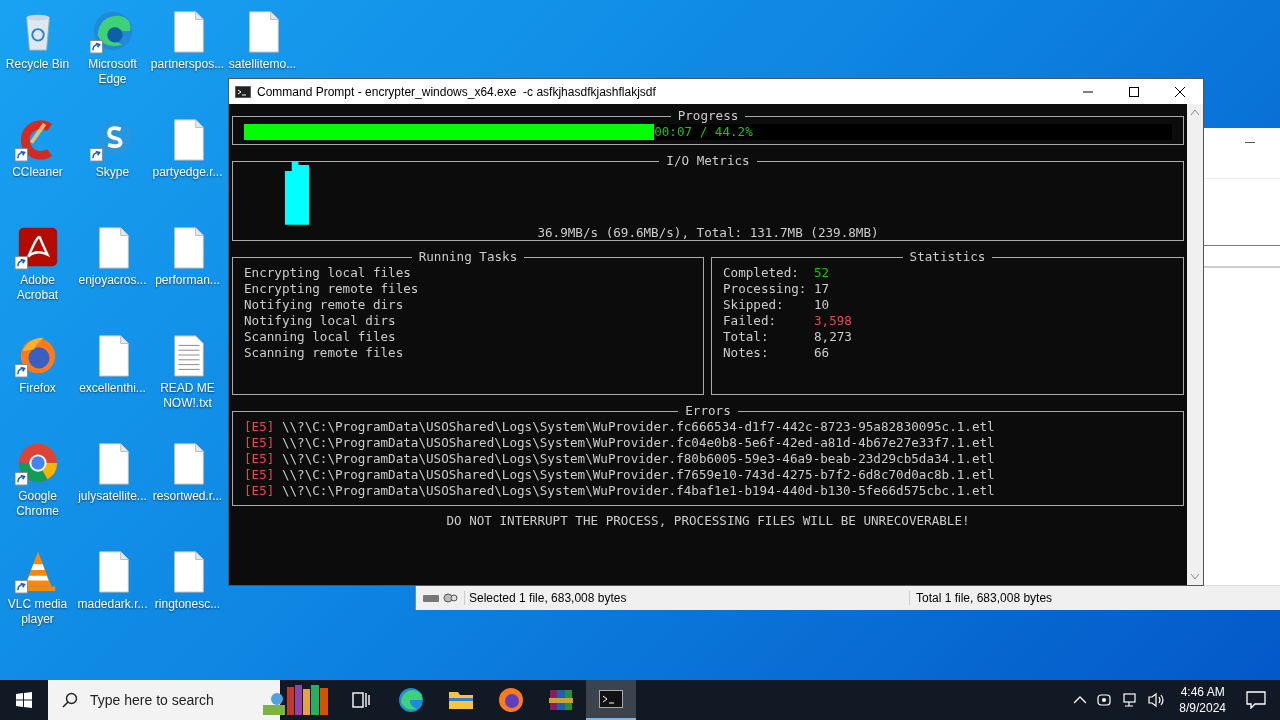 This screenshot has width=1280, height=720. What do you see at coordinates (37, 504) in the screenshot?
I see `icon-label: Google Chrome` at bounding box center [37, 504].